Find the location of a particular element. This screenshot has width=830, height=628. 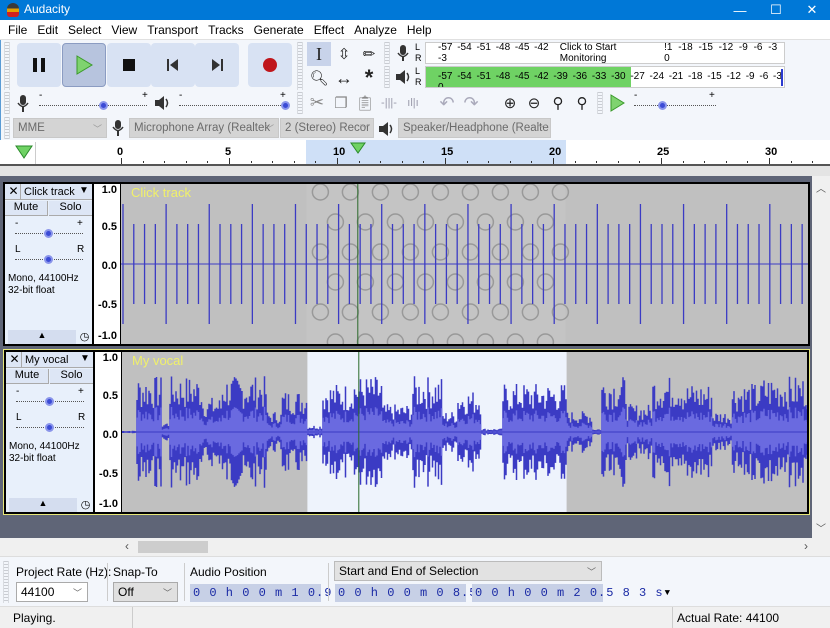

audio-host-select: MME ﹀ is located at coordinates (60, 128).